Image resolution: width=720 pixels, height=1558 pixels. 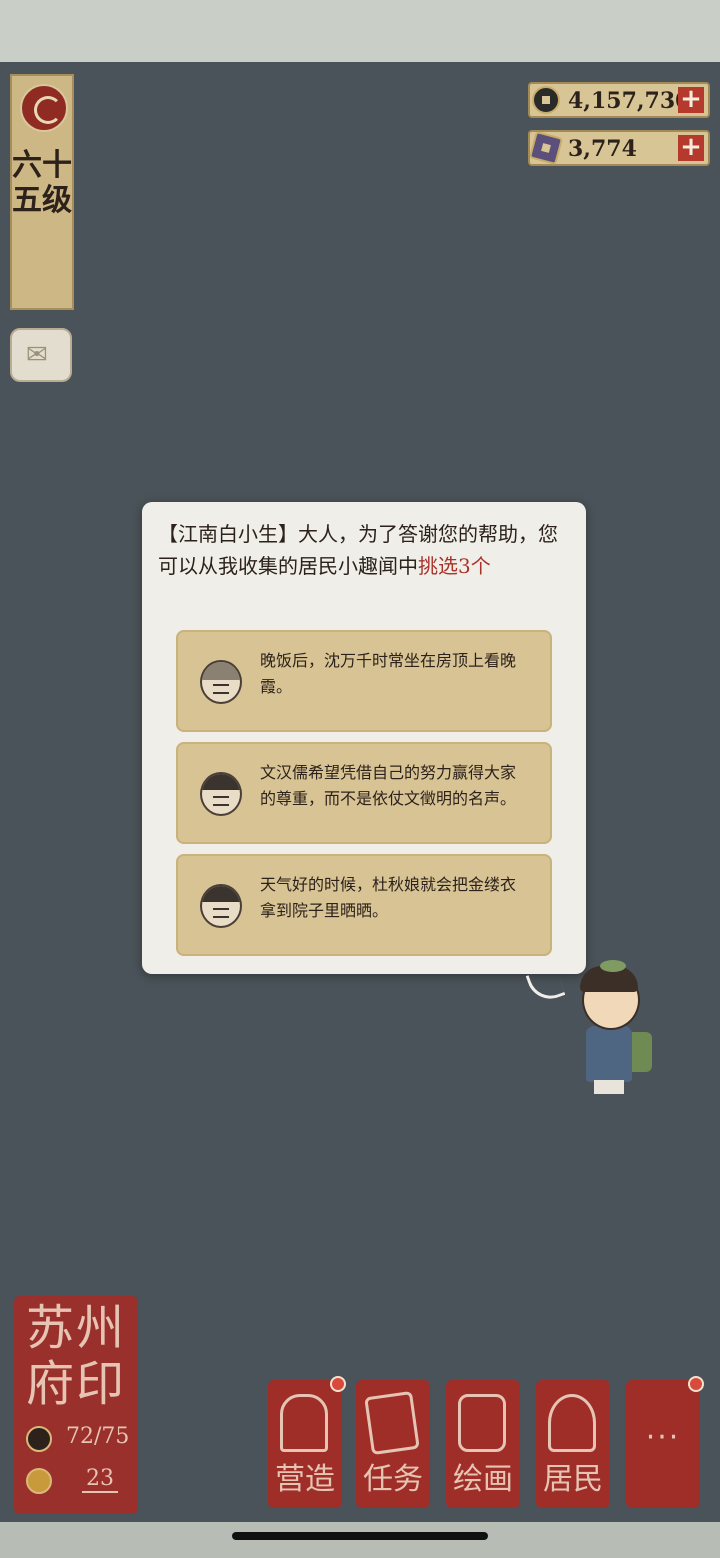 I want to click on resident-button: 居民, so click(x=573, y=1444).